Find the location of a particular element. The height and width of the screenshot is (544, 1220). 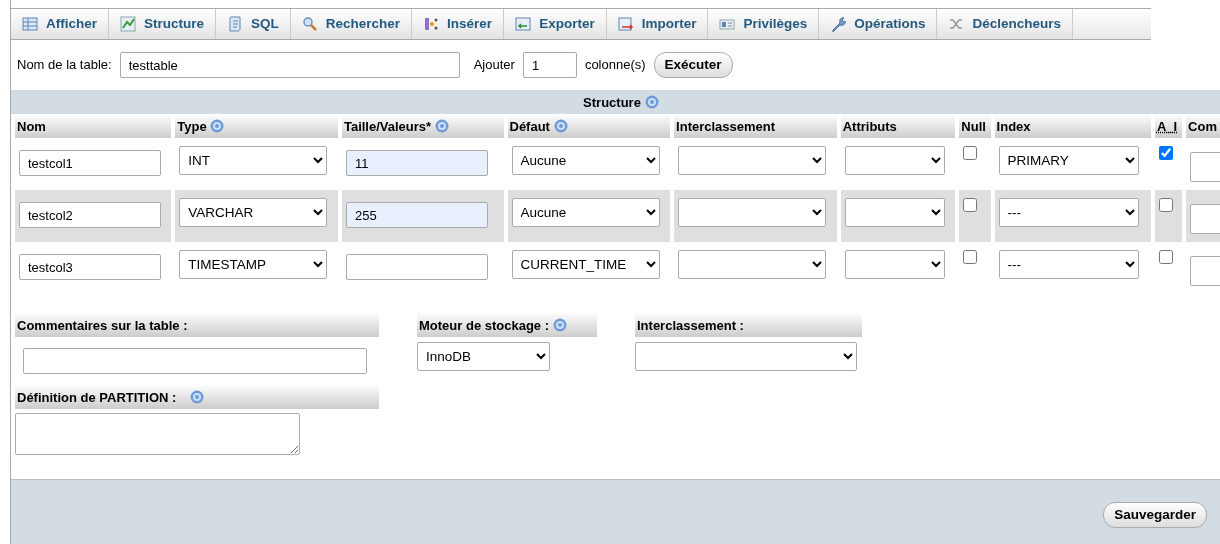

name-field: testcol3 is located at coordinates (90, 267).